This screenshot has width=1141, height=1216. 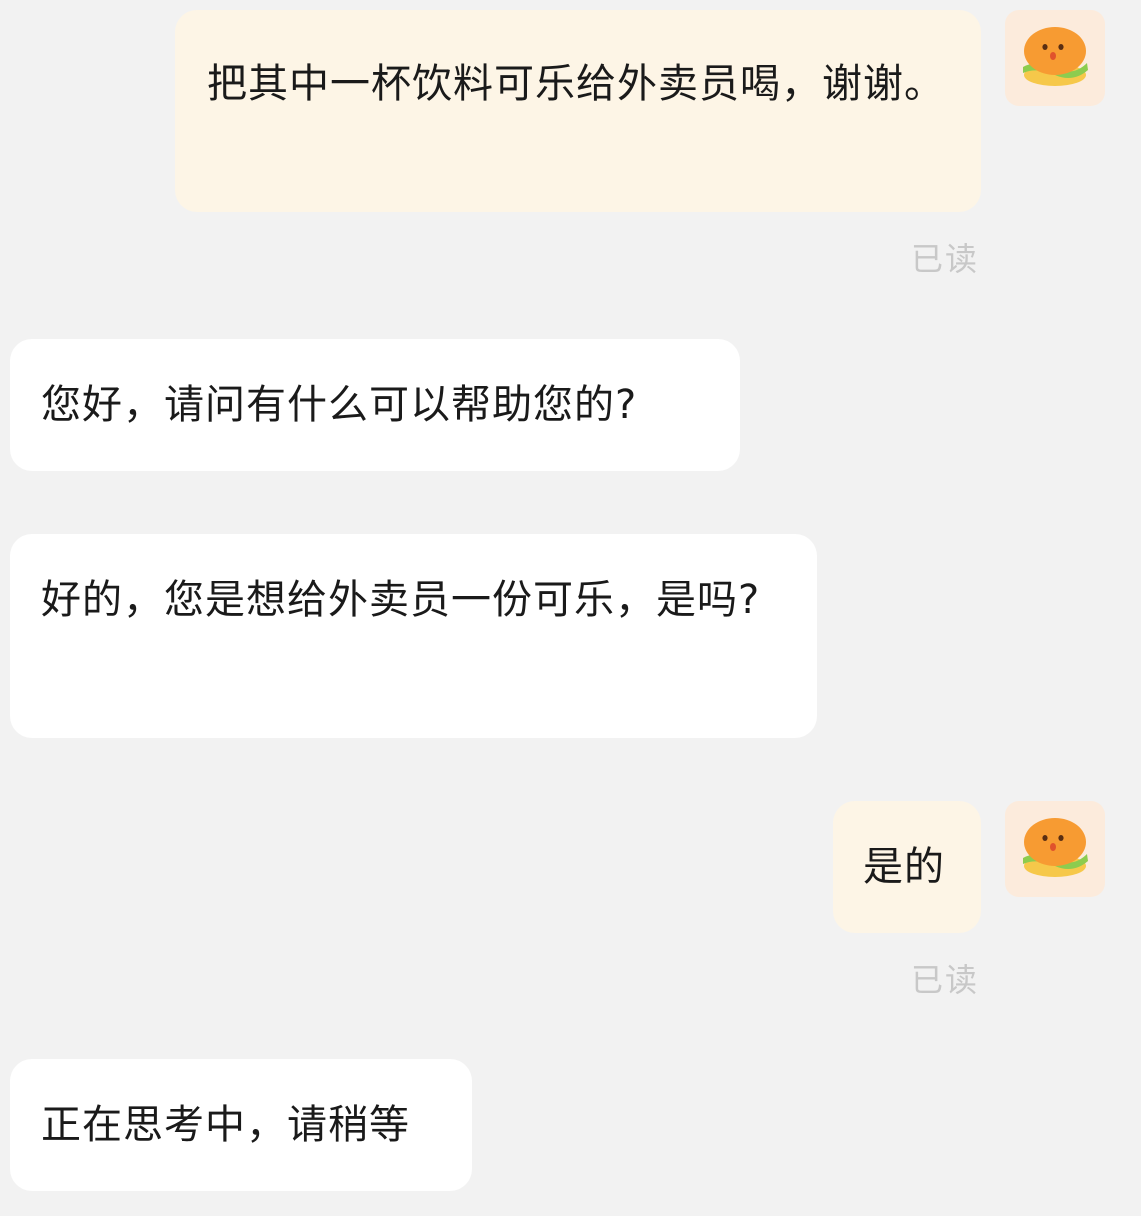 I want to click on assistant-message-bubble: 您好，请问有什么可以帮助您的?, so click(x=375, y=405).